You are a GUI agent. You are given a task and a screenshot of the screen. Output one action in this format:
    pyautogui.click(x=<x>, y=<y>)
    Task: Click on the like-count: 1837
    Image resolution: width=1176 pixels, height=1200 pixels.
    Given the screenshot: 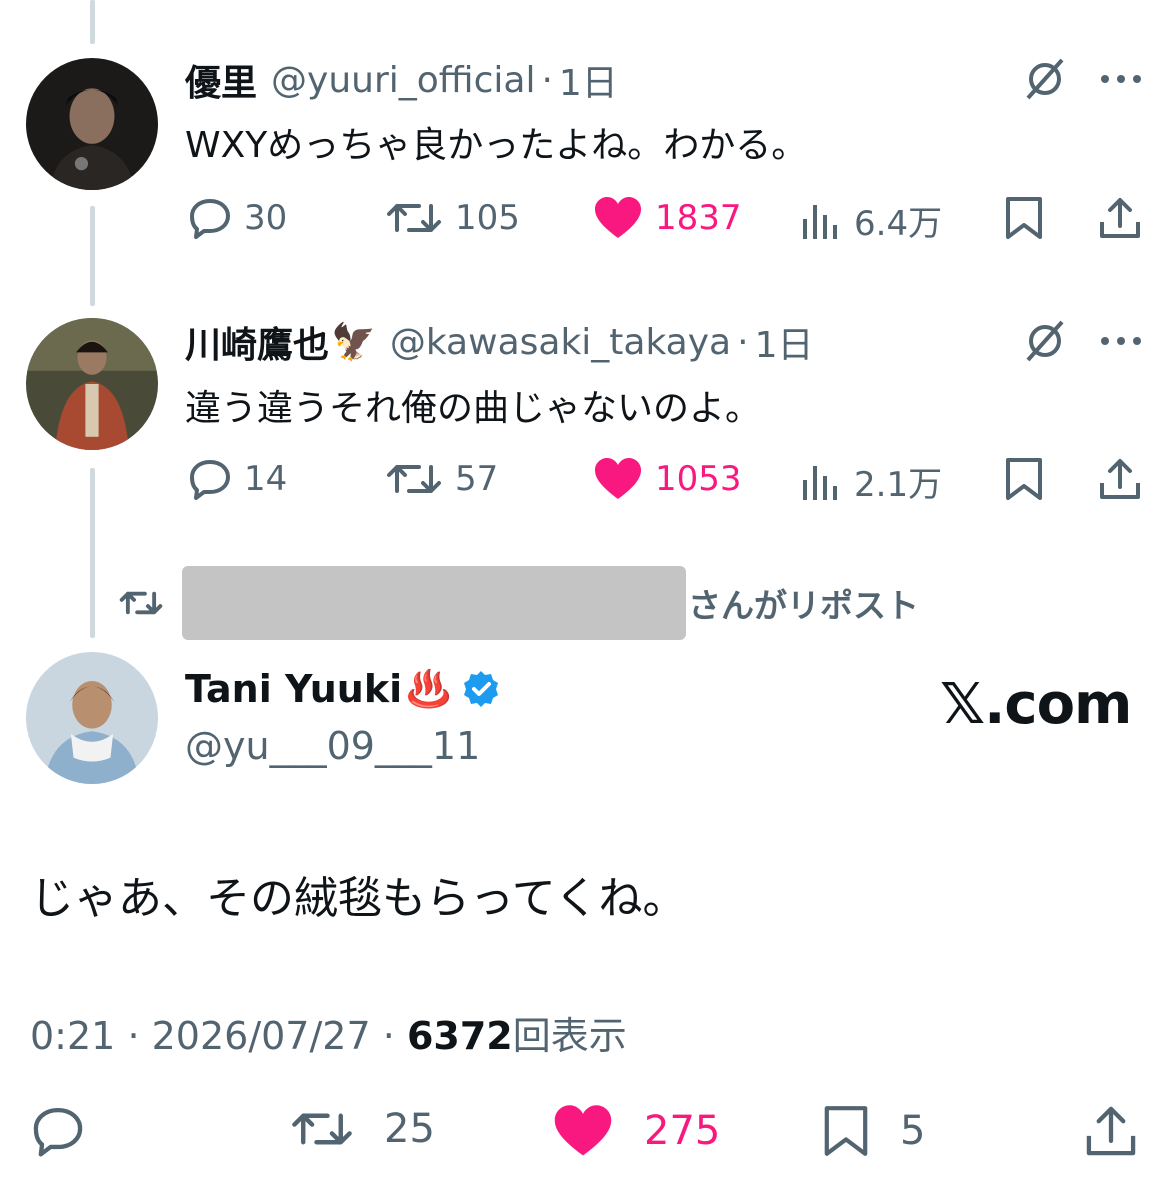 What is the action you would take?
    pyautogui.click(x=698, y=218)
    